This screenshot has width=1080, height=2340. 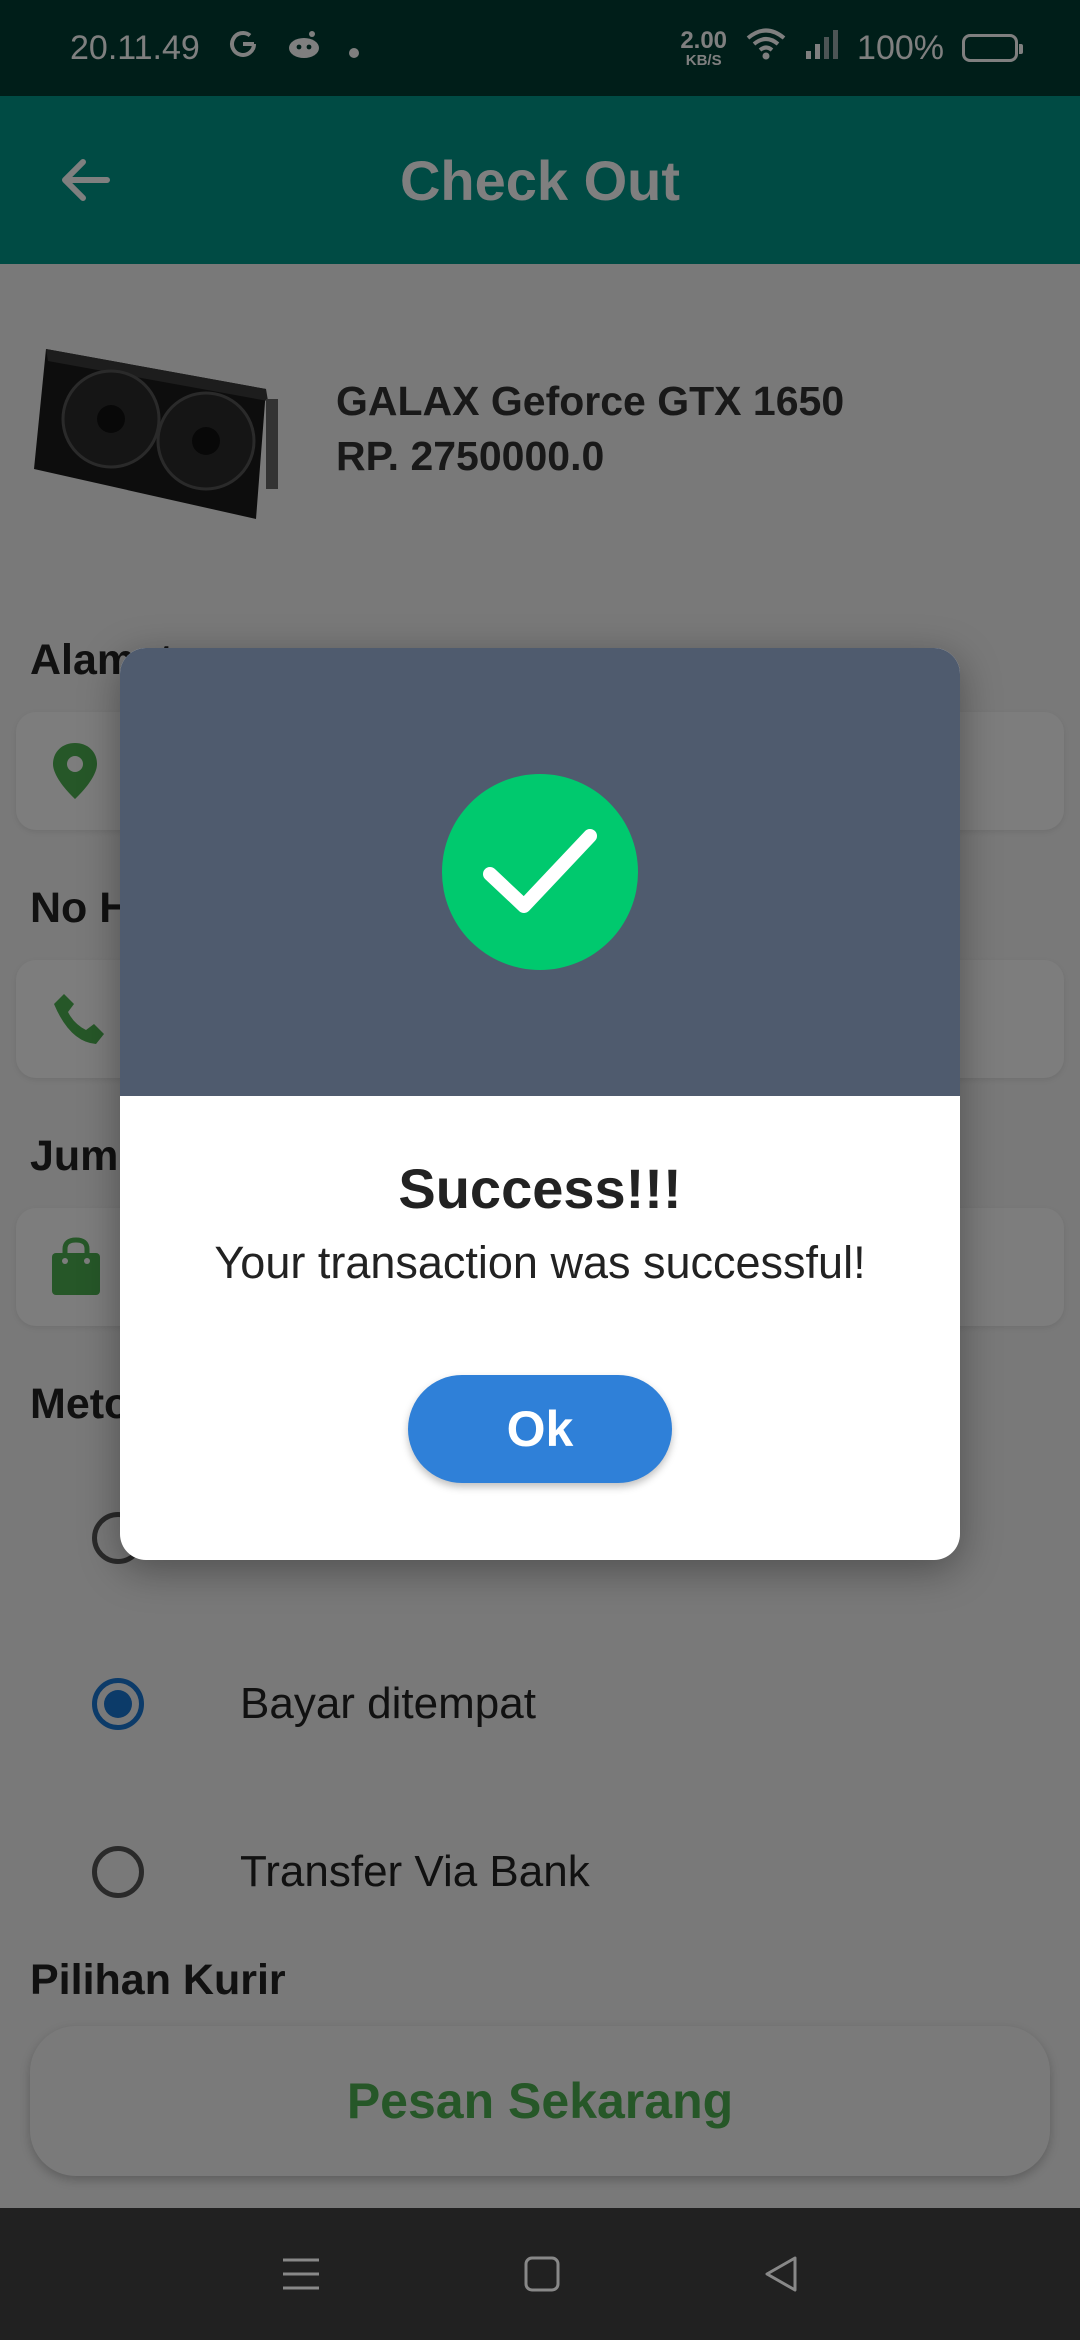 What do you see at coordinates (540, 1188) in the screenshot?
I see `dialog-title: Success!!!` at bounding box center [540, 1188].